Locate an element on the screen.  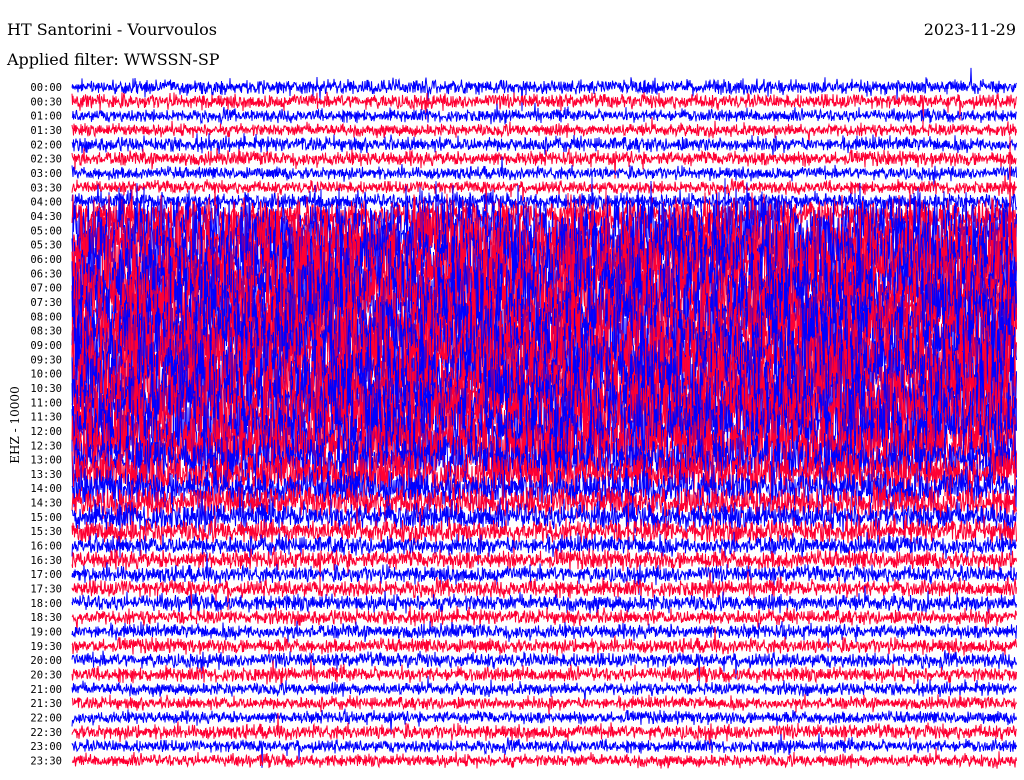
time-tick-label: 01:30 is located at coordinates (46, 131).